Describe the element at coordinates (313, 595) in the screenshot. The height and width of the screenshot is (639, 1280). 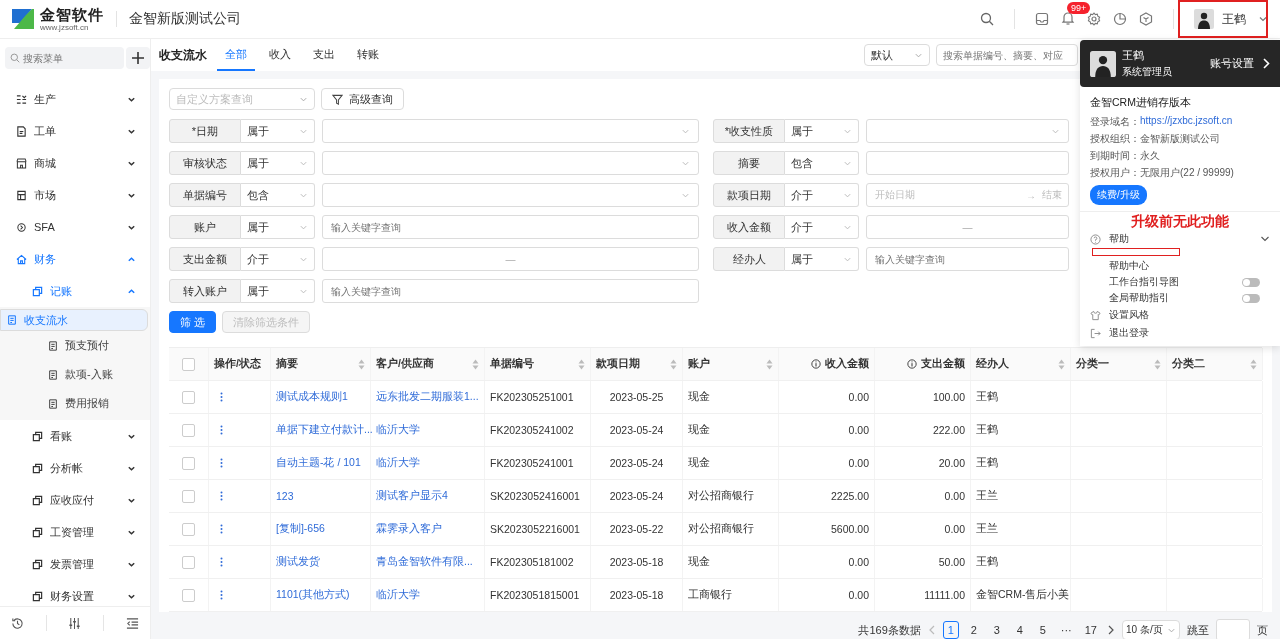
I see `table-link: 1101(其他方式)` at that location.